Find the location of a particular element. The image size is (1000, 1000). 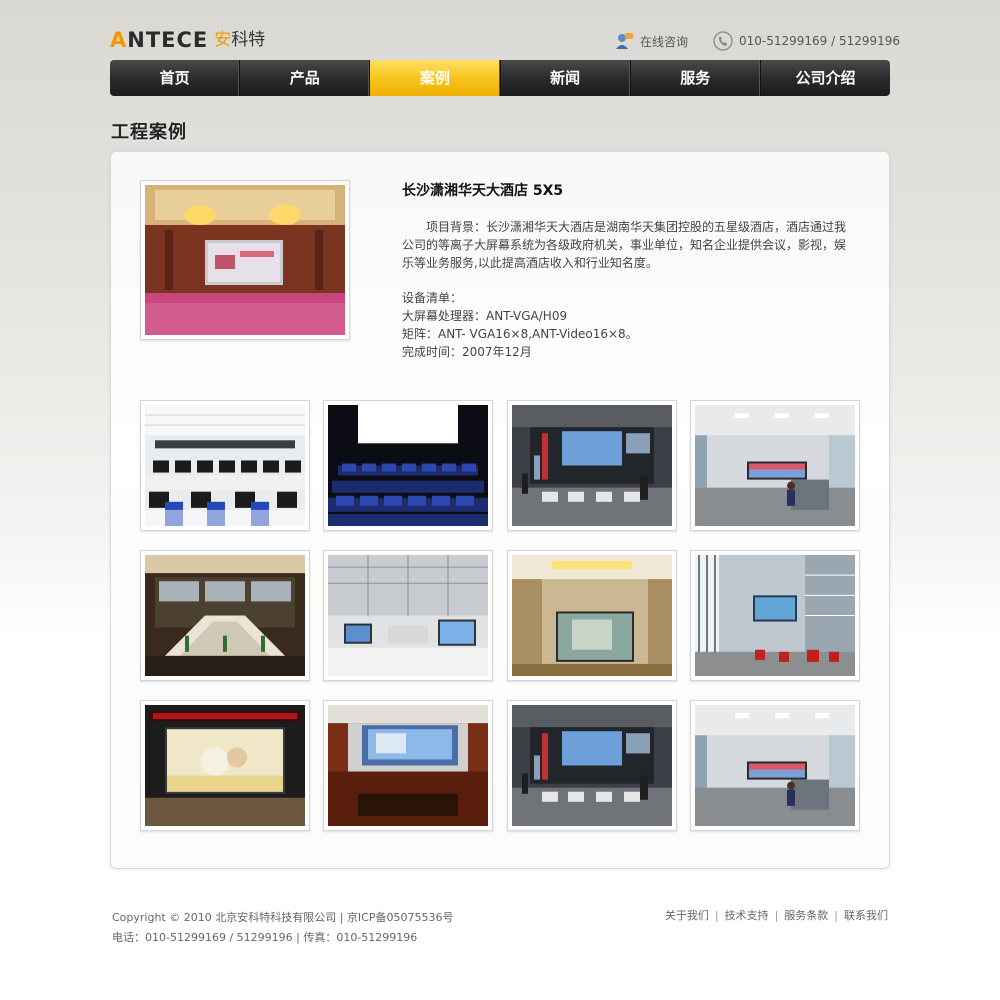

meeting-video-wall-image is located at coordinates (408, 765).